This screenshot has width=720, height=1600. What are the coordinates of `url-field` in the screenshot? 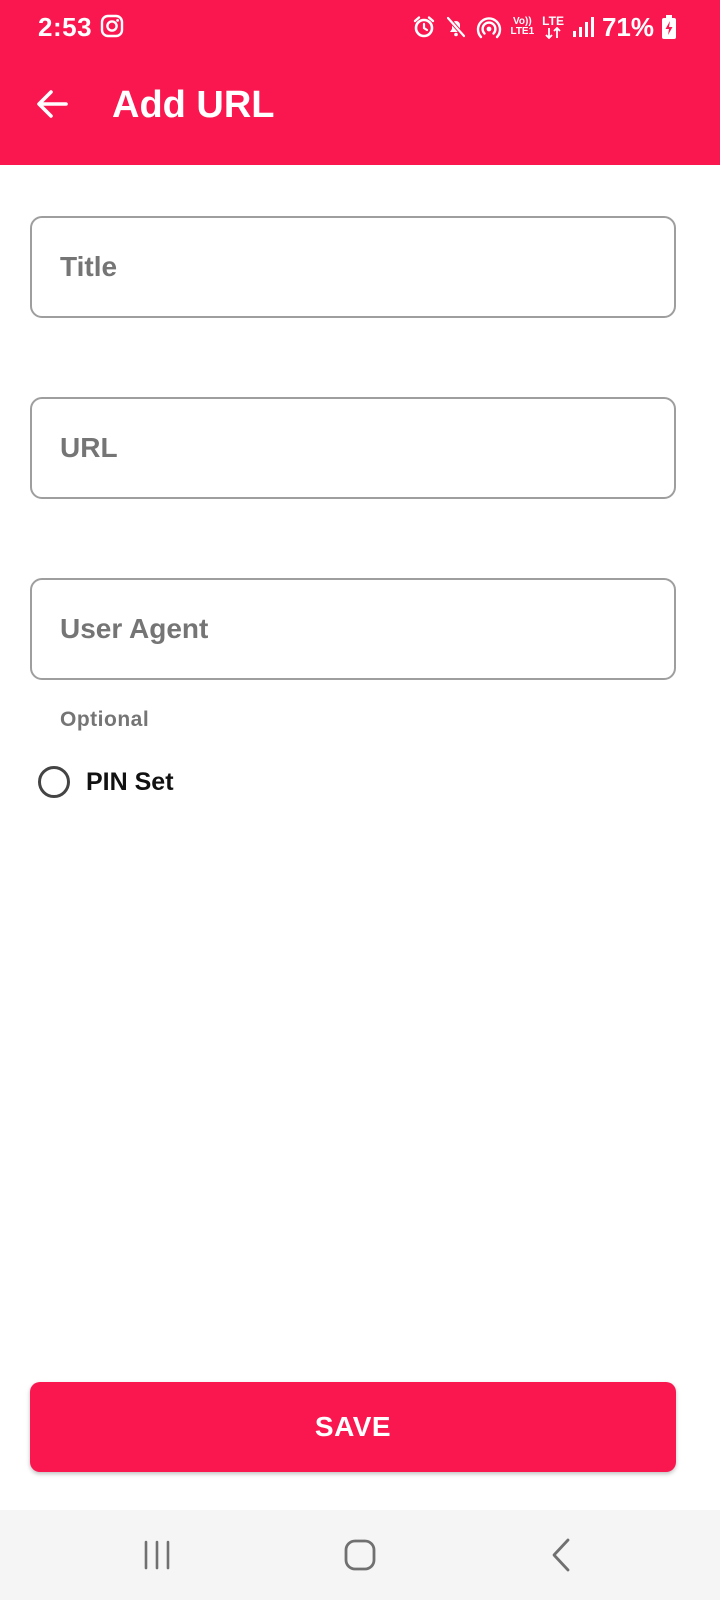 It's located at (353, 448).